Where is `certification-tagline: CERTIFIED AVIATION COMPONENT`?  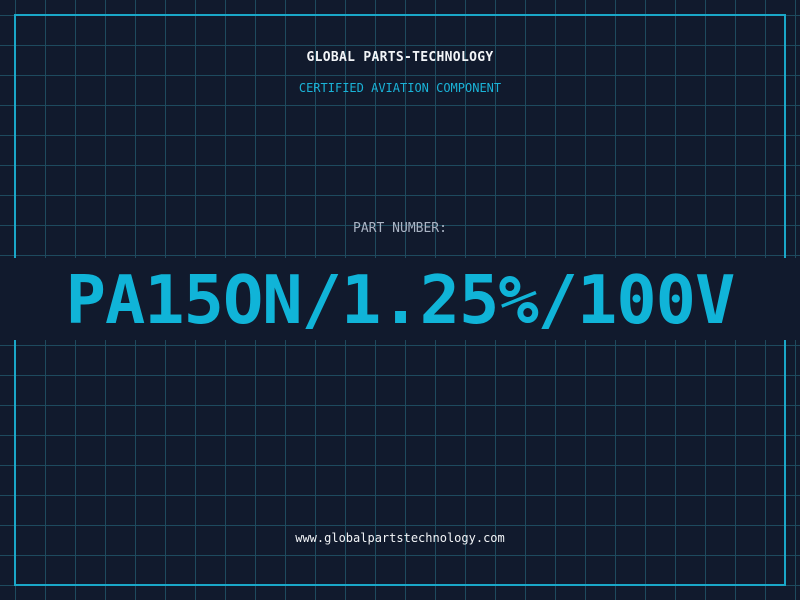 certification-tagline: CERTIFIED AVIATION COMPONENT is located at coordinates (400, 88).